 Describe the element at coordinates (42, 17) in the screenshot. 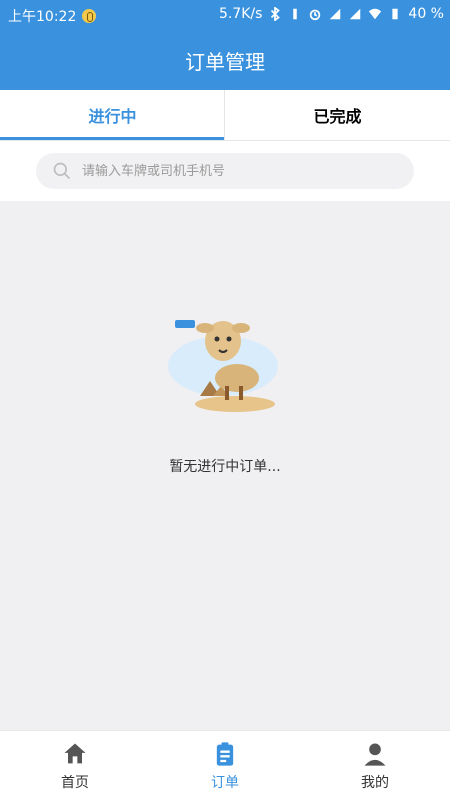

I see `status-time: 上午10:22` at that location.